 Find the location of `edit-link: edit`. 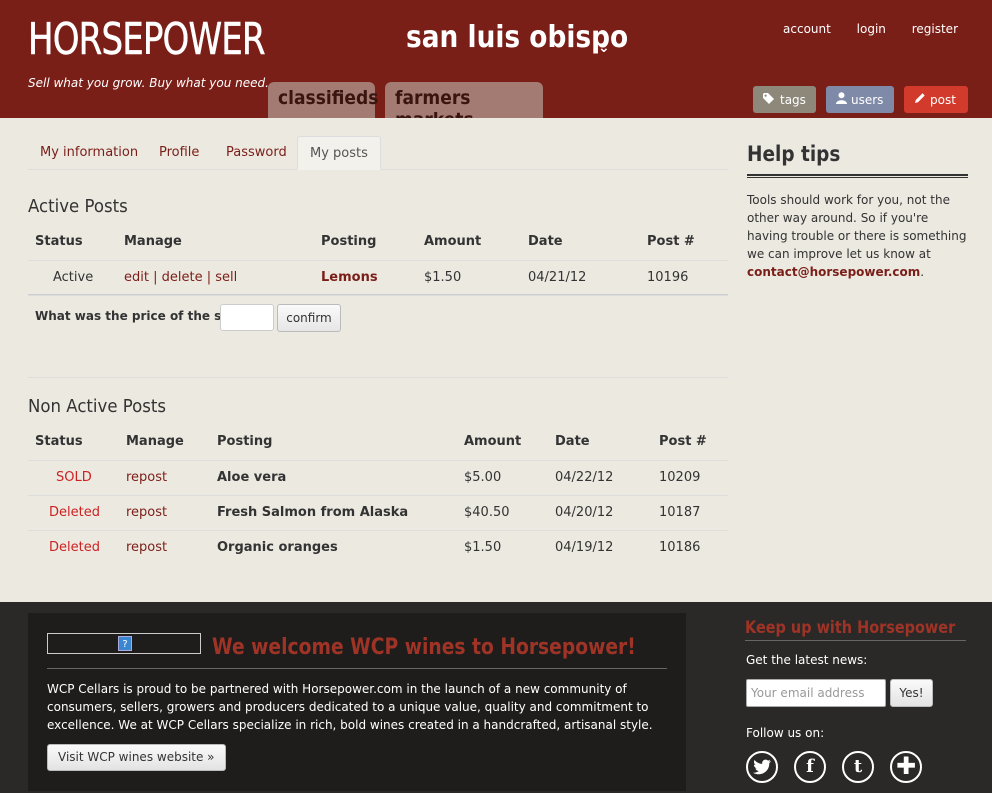

edit-link: edit is located at coordinates (136, 277).